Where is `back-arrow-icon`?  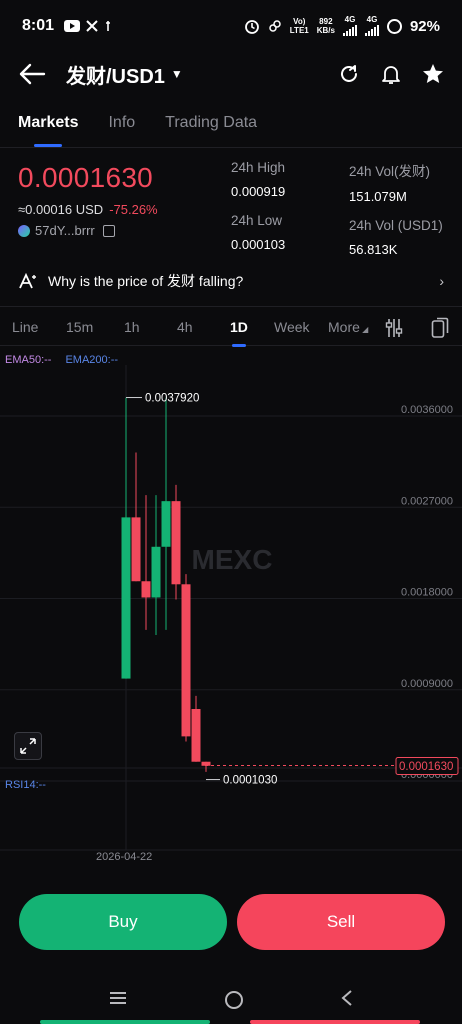 back-arrow-icon is located at coordinates (32, 74).